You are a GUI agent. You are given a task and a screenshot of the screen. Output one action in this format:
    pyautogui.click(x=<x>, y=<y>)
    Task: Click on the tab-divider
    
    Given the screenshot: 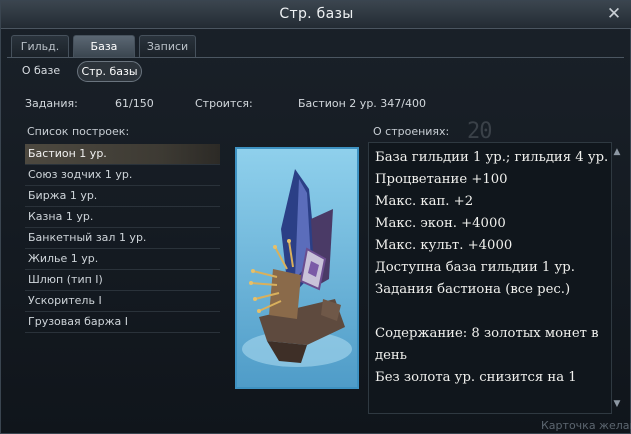 What is the action you would take?
    pyautogui.click(x=315, y=57)
    